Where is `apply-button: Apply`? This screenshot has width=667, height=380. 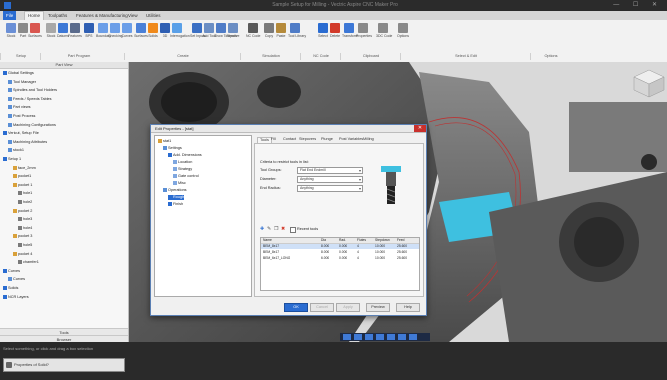 apply-button: Apply is located at coordinates (348, 307).